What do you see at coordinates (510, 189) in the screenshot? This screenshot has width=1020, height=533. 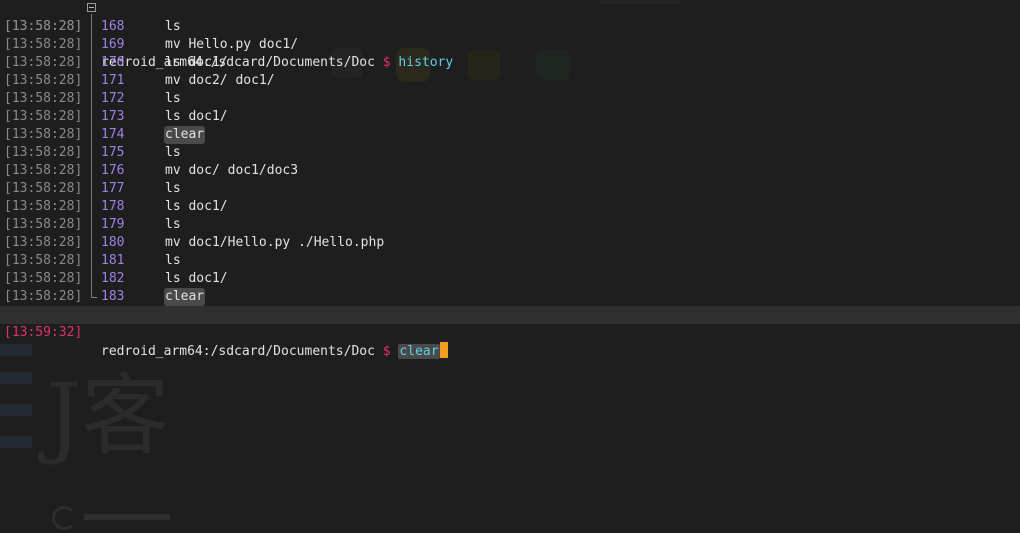 I see `history-row: [13:58:28] 177 ls` at bounding box center [510, 189].